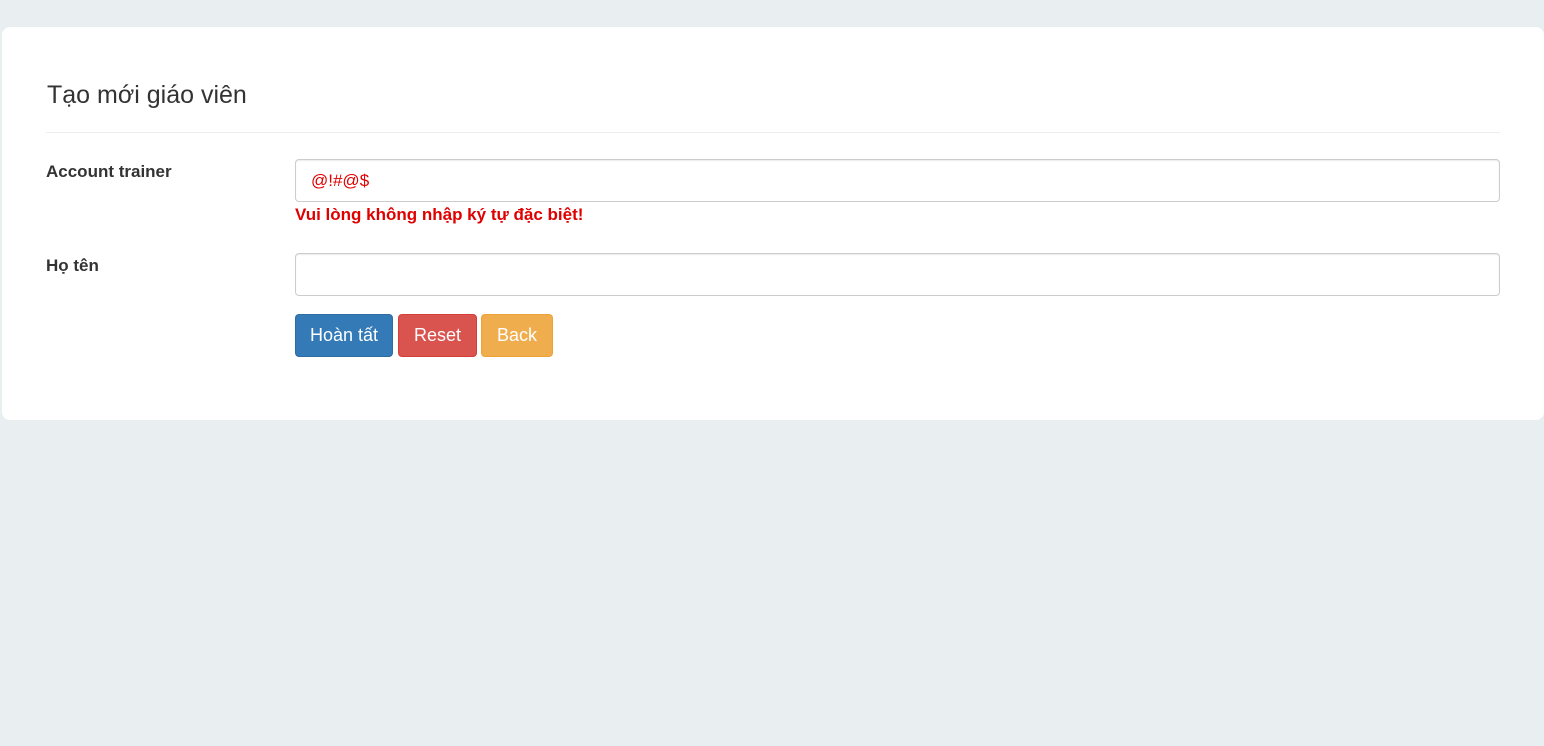 This screenshot has height=746, width=1544. What do you see at coordinates (344, 335) in the screenshot?
I see `submit-button: Hoàn tất` at bounding box center [344, 335].